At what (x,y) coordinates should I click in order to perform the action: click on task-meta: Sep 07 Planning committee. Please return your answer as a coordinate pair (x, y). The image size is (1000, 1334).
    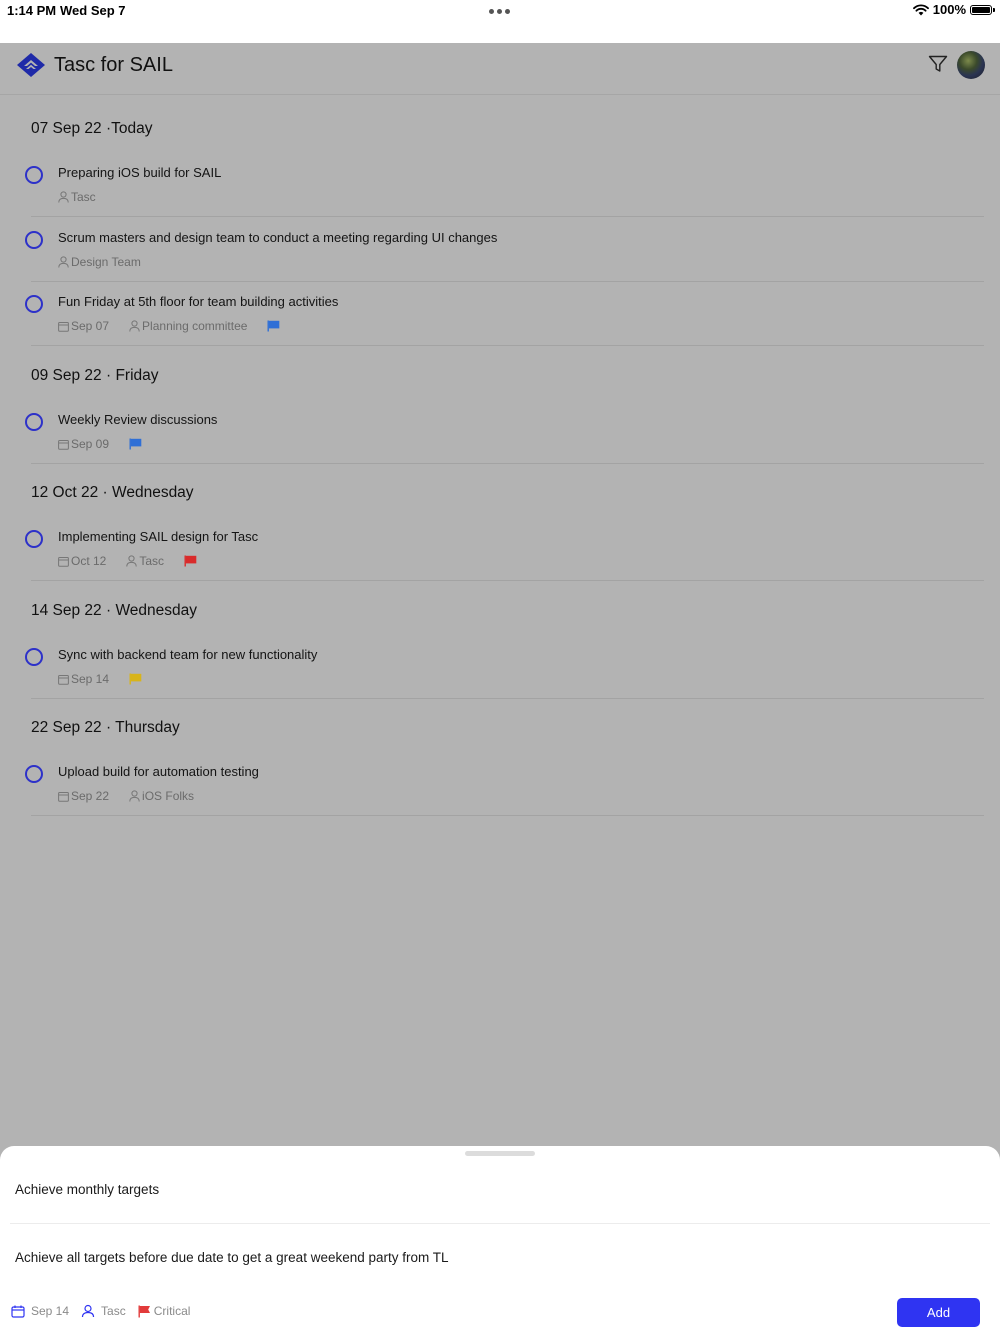
    Looking at the image, I should click on (179, 326).